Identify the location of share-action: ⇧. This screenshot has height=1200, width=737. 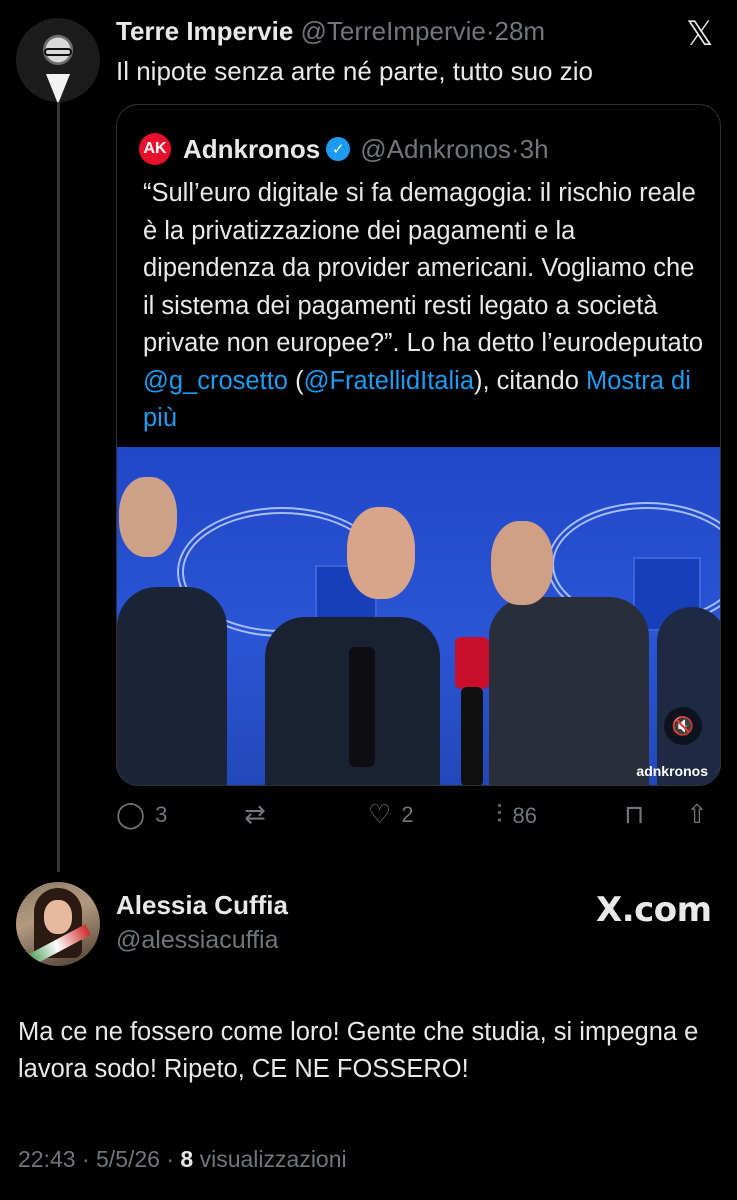
(697, 815).